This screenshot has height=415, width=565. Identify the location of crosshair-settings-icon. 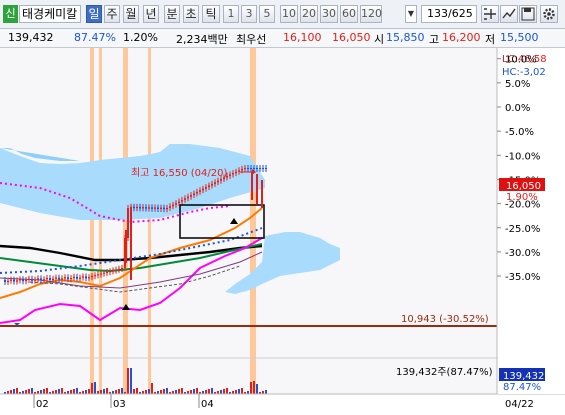
(490, 14).